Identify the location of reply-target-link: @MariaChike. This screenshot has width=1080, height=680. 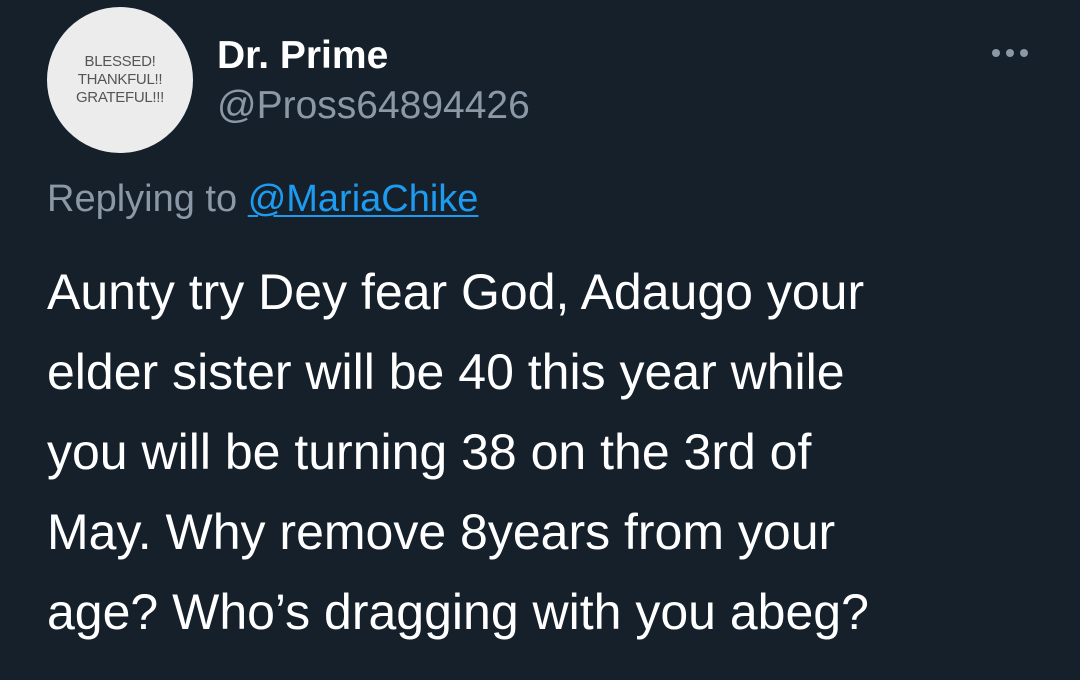
(363, 199).